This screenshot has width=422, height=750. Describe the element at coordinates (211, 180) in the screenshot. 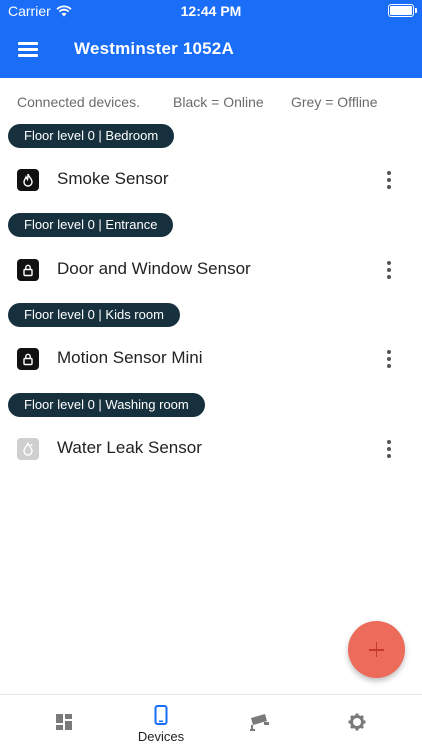

I see `device-row-smoke-sensor: Smoke Sensor` at that location.